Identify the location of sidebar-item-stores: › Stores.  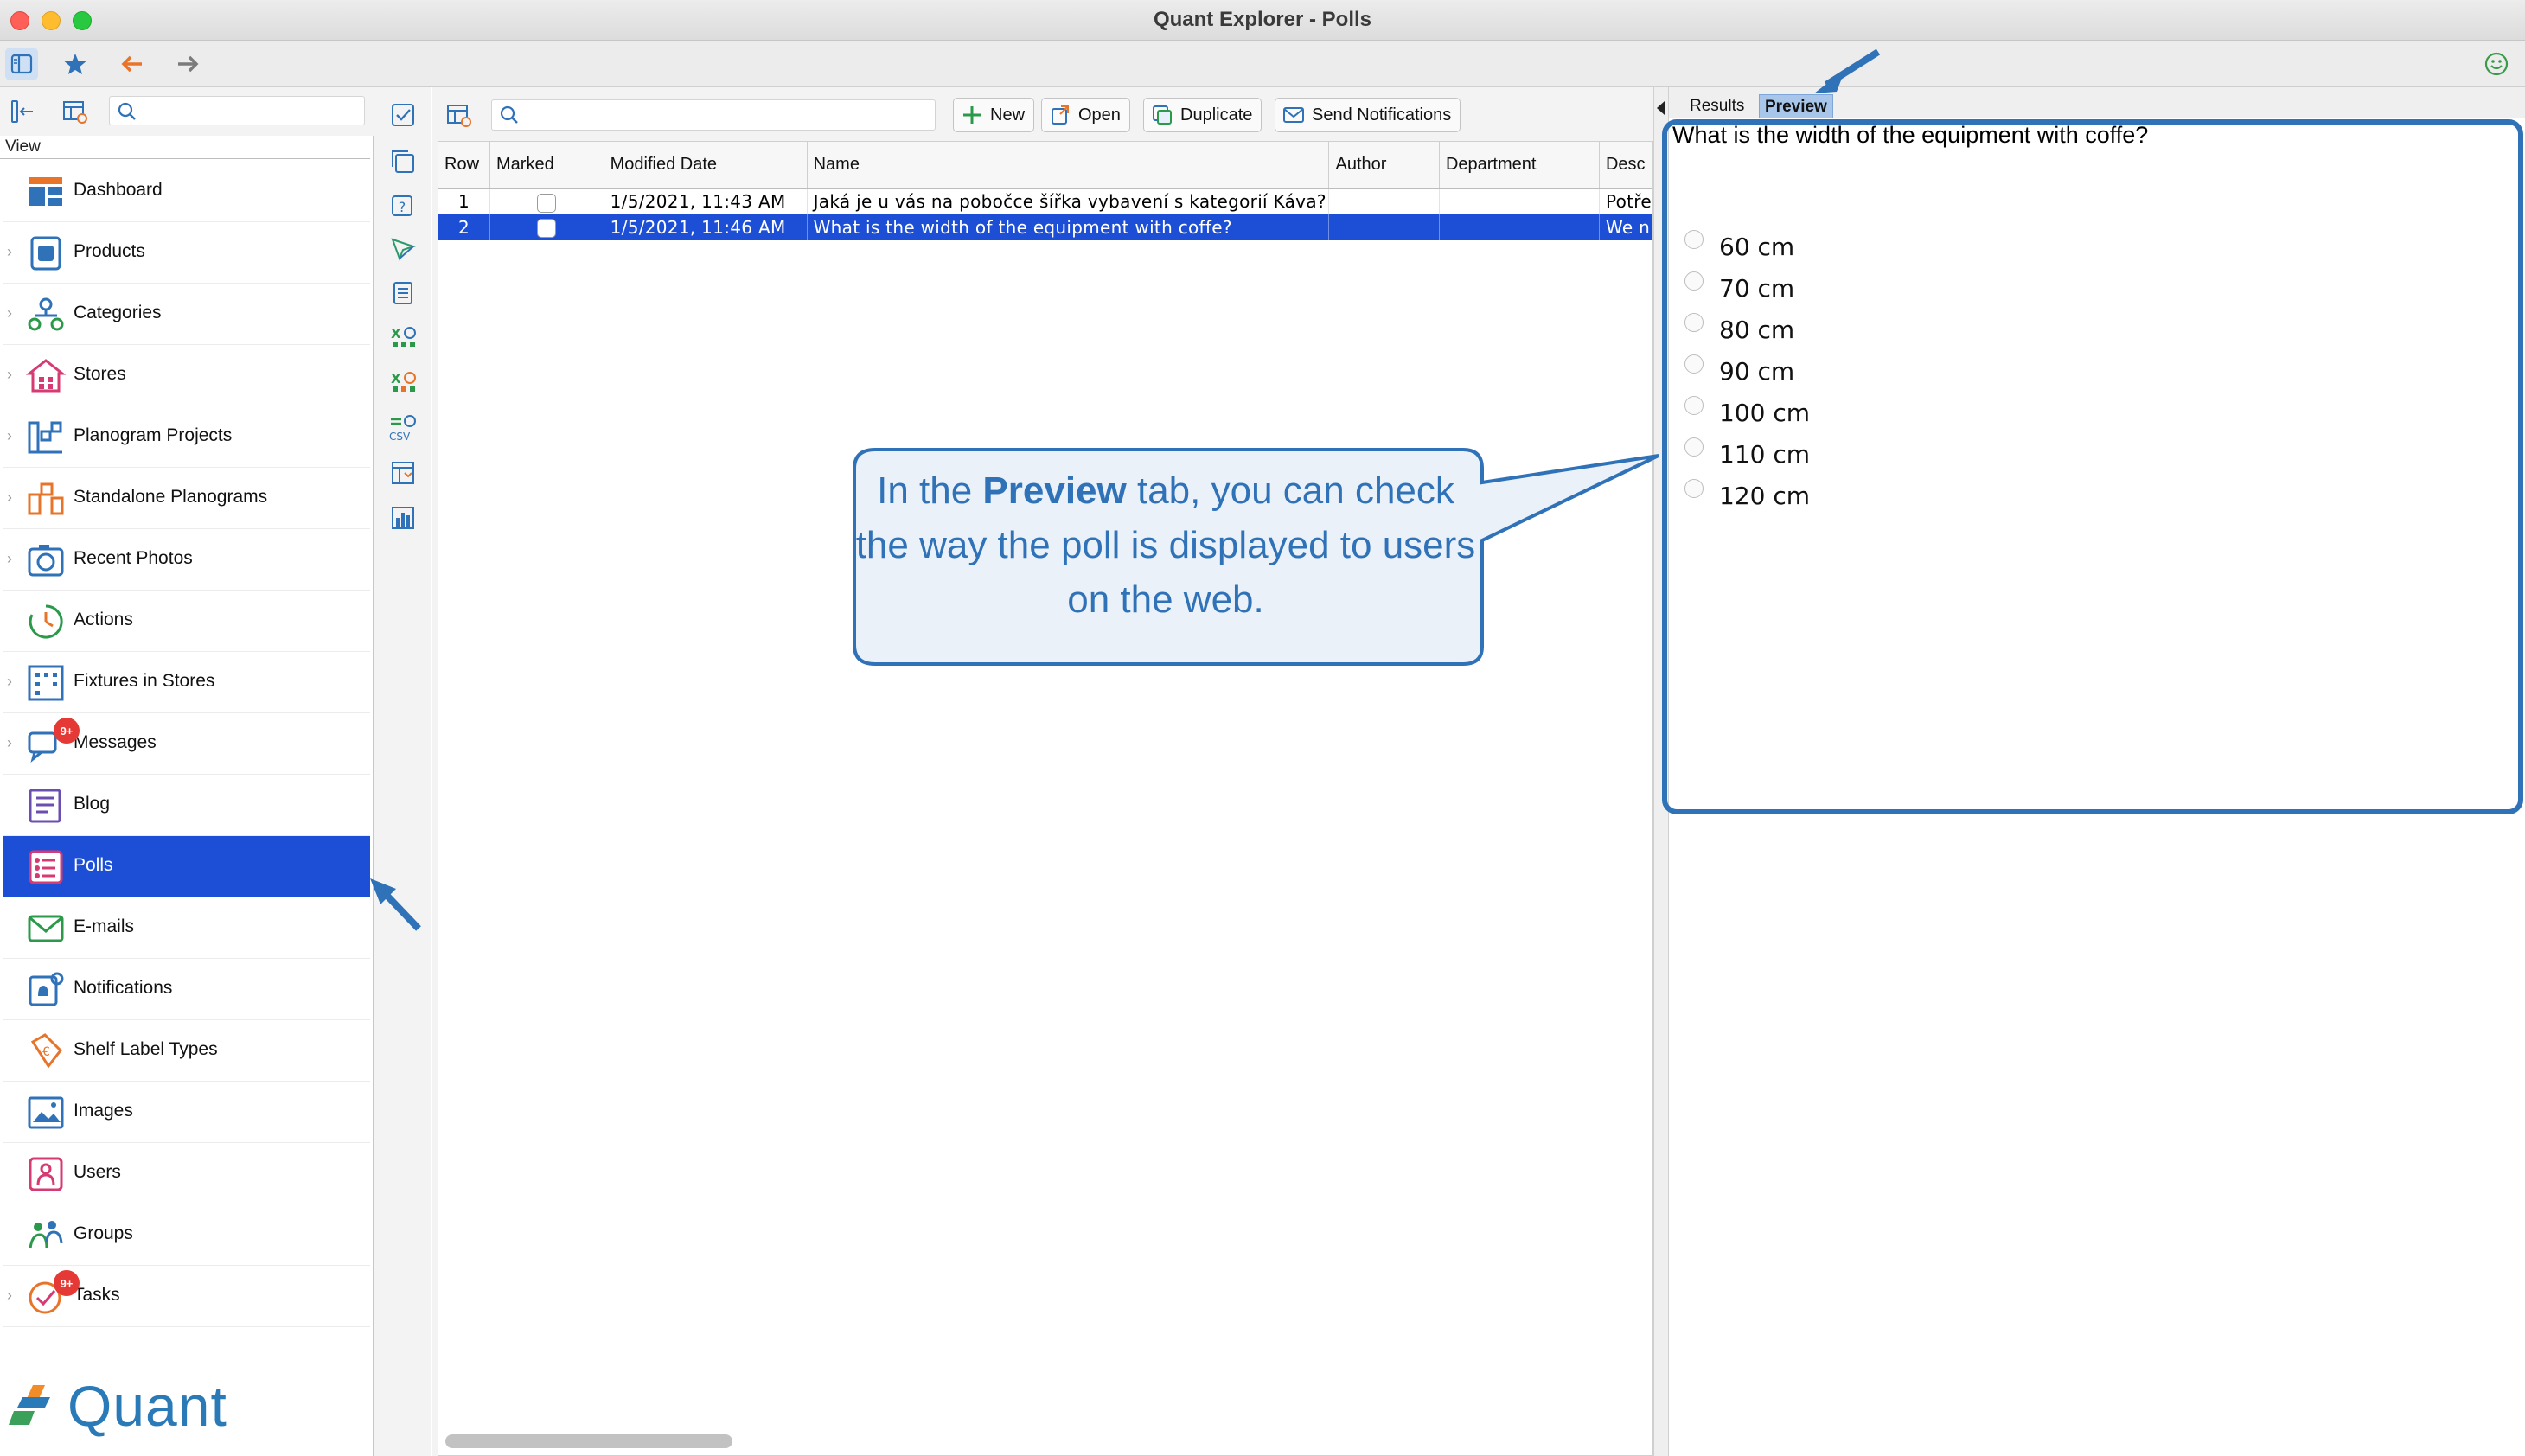
(186, 376).